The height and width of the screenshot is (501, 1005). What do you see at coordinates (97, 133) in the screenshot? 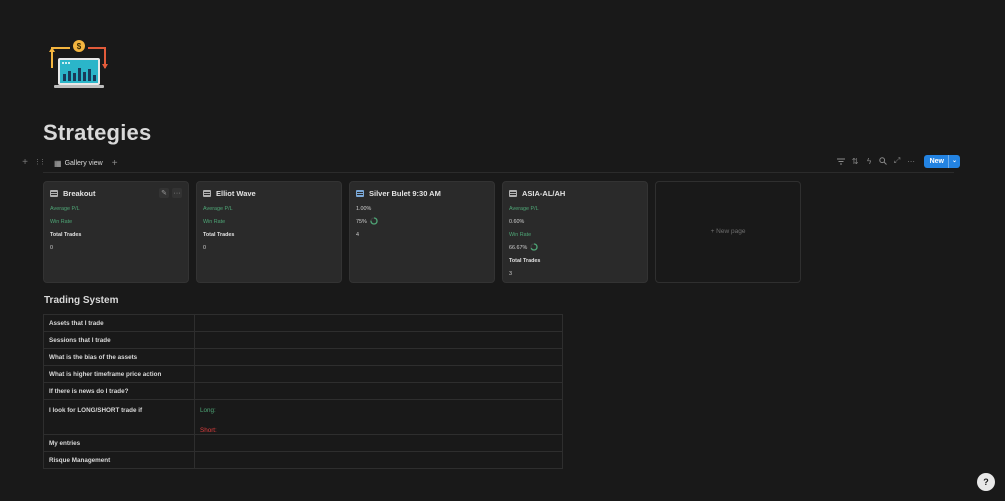
I see `page-title: Strategies` at bounding box center [97, 133].